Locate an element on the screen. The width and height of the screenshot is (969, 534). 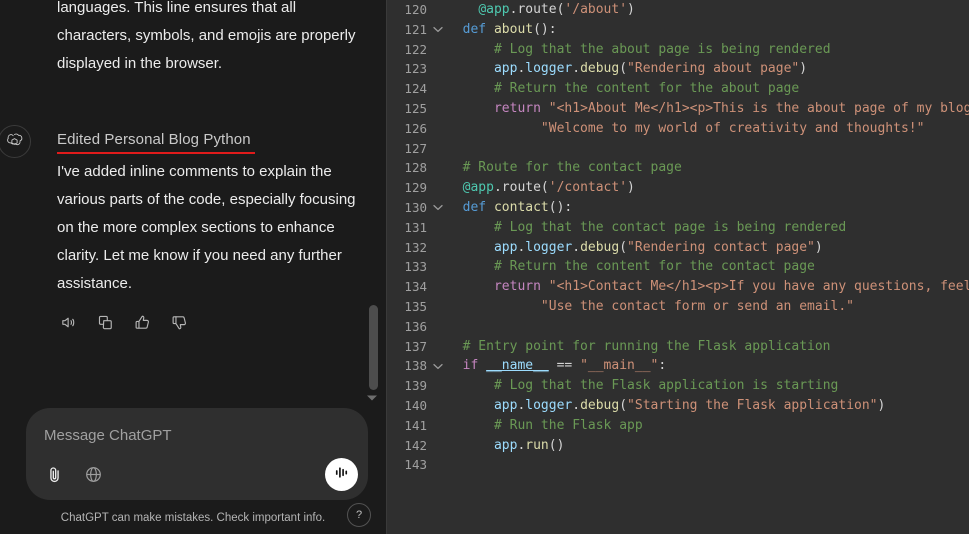
code-line-text: # Route for the contact page is located at coordinates (572, 168).